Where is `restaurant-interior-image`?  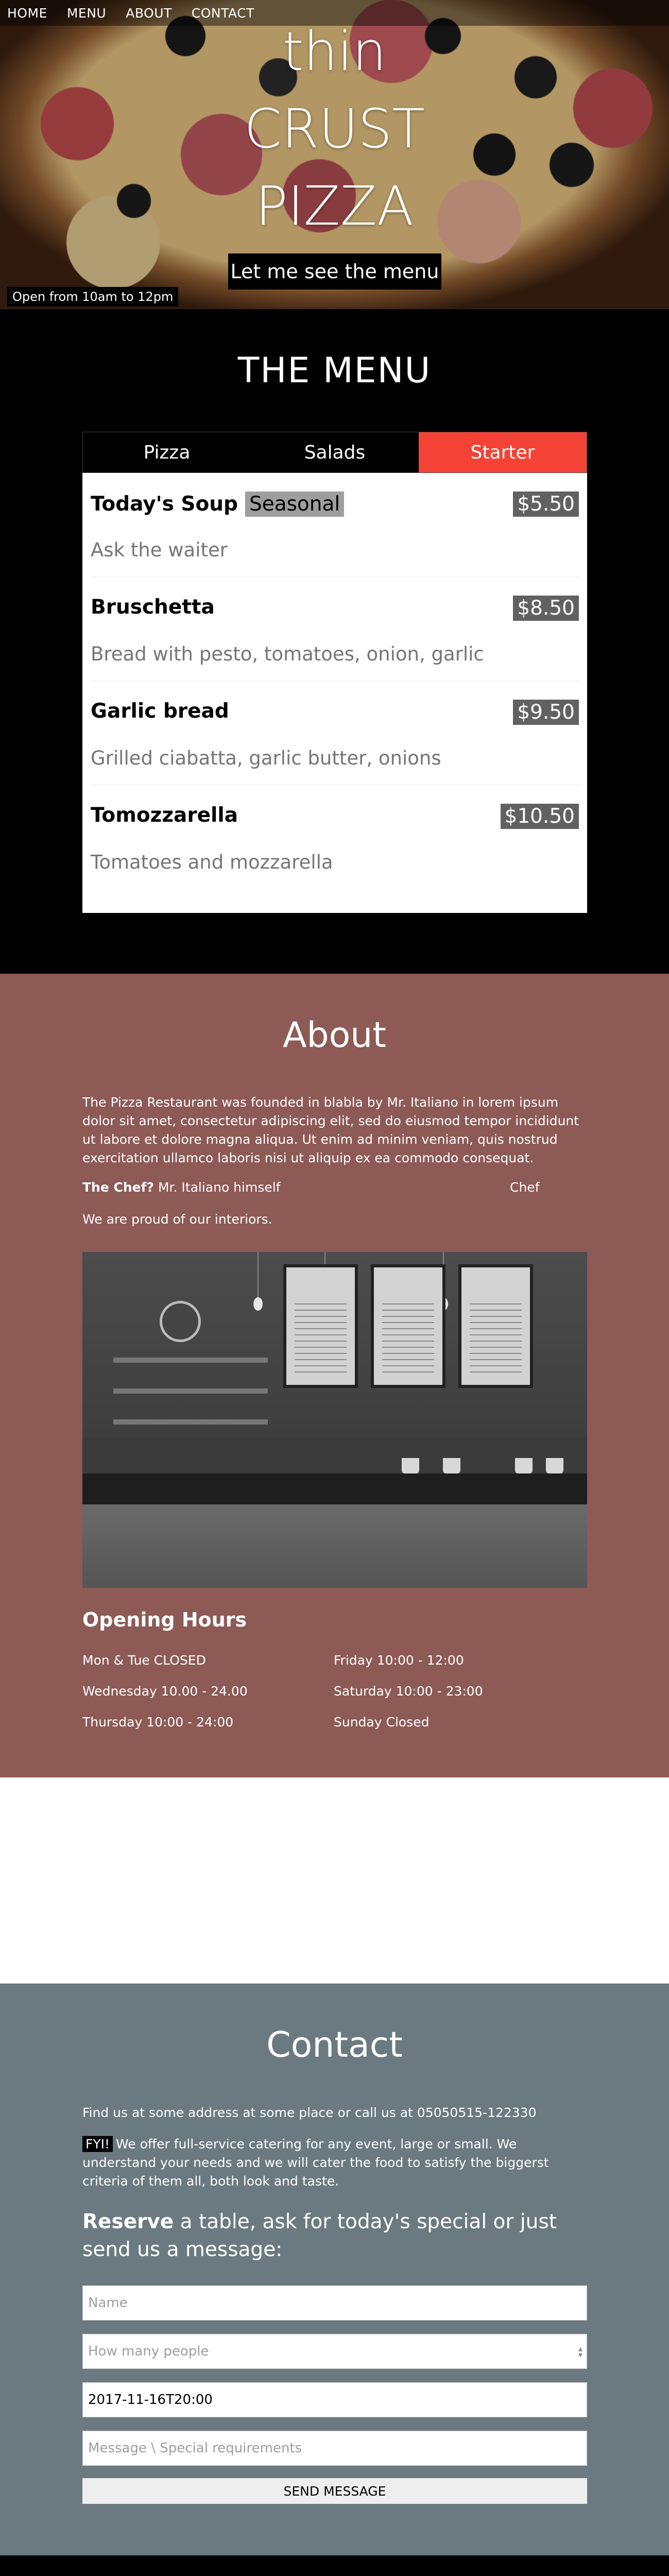 restaurant-interior-image is located at coordinates (334, 1420).